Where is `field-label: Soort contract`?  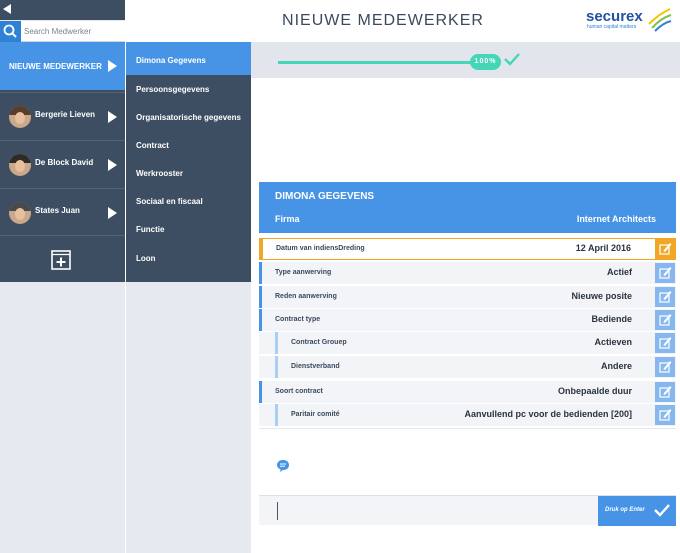
field-label: Soort contract is located at coordinates (299, 391).